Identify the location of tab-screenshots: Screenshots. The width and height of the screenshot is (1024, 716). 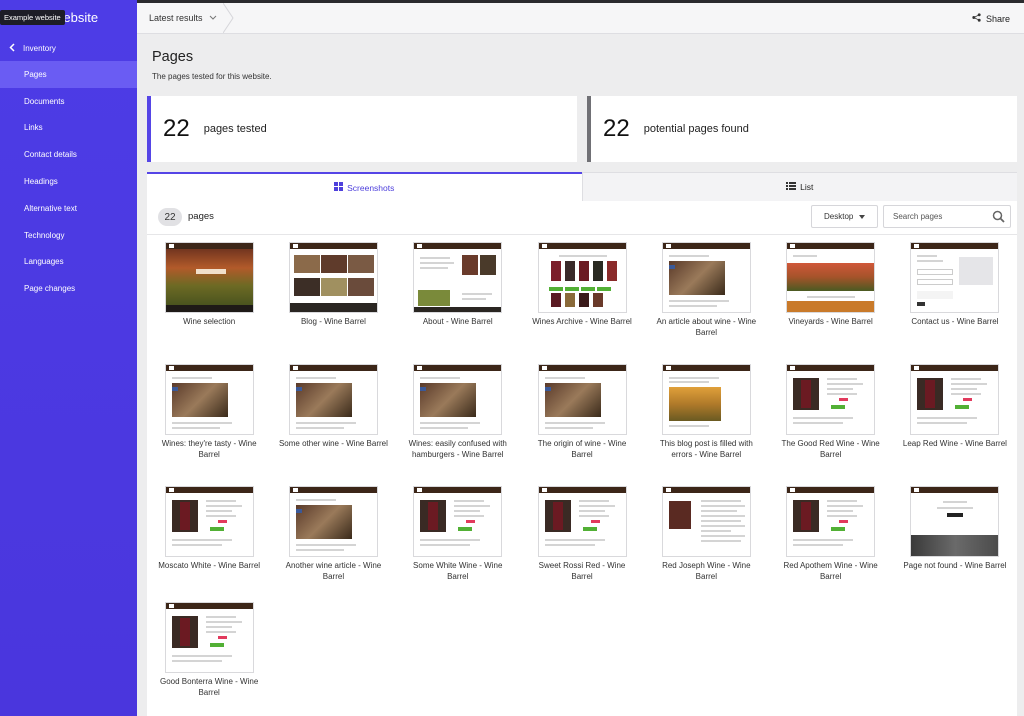
(364, 186).